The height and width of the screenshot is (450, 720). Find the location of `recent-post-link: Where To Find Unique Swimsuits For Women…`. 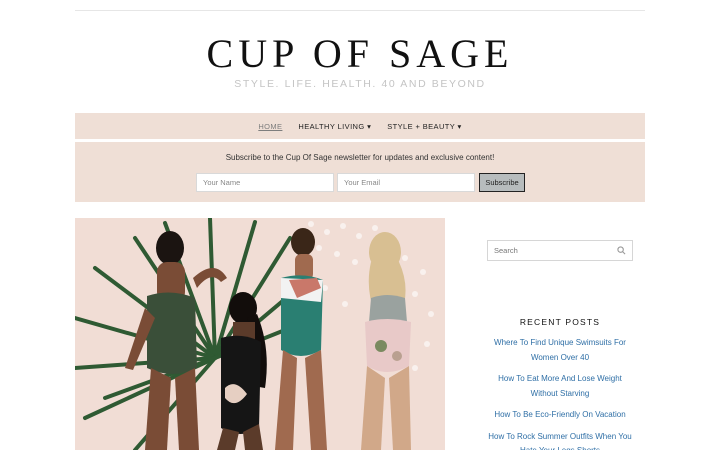

recent-post-link: Where To Find Unique Swimsuits For Women… is located at coordinates (560, 350).